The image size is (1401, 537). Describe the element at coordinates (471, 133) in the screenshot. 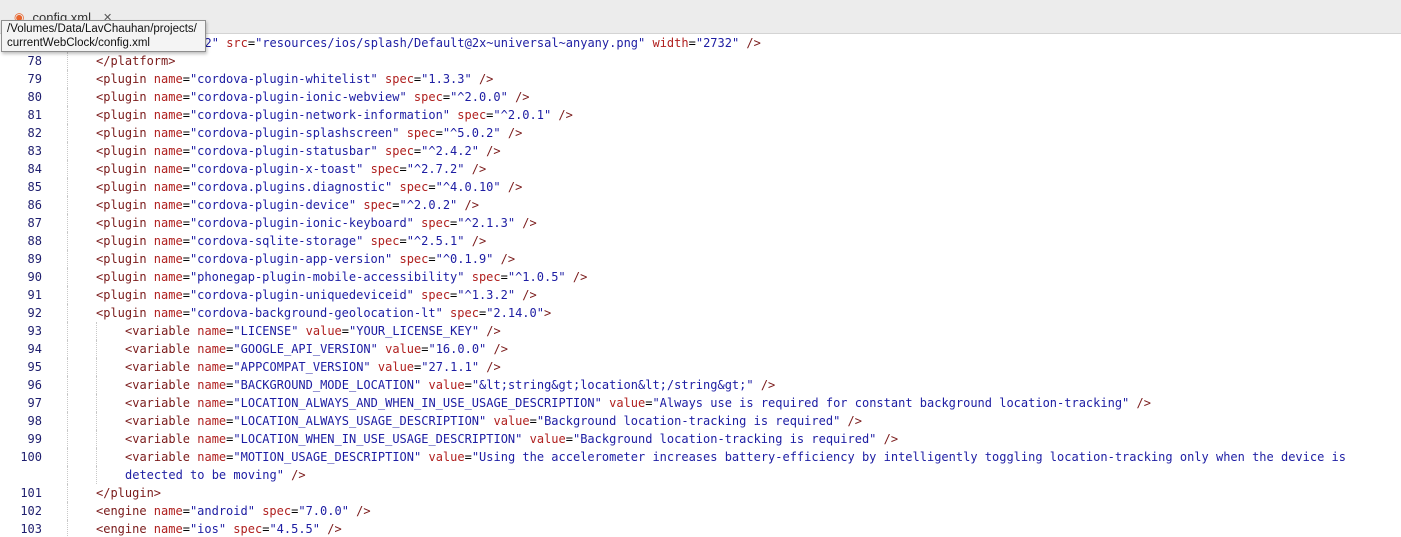

I see `token-val: "^5.0.2"` at that location.